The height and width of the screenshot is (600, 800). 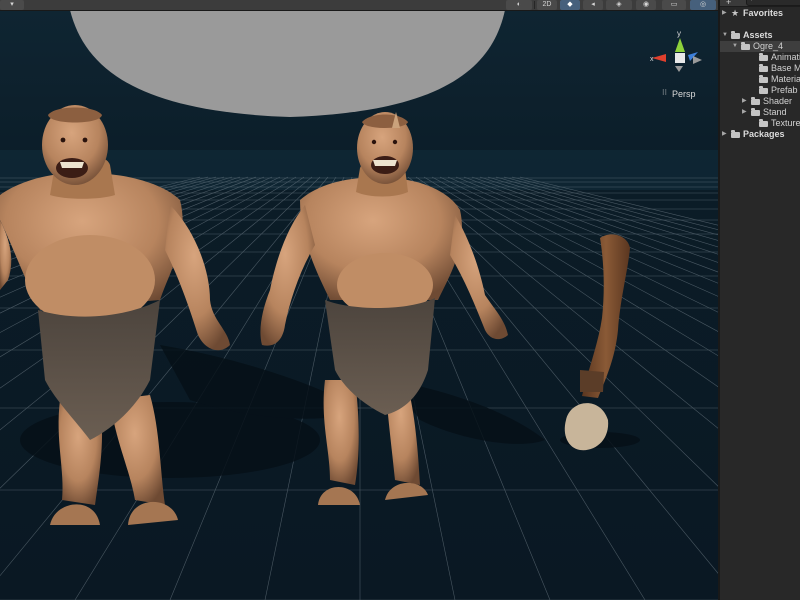 I want to click on club-weapon, so click(x=597, y=342).